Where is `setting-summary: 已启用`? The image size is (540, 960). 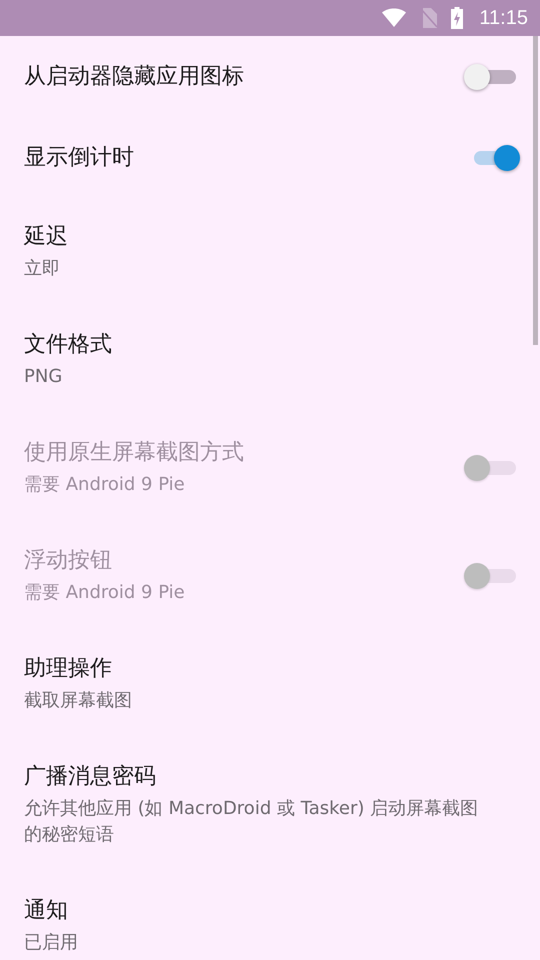
setting-summary: 已启用 is located at coordinates (51, 943).